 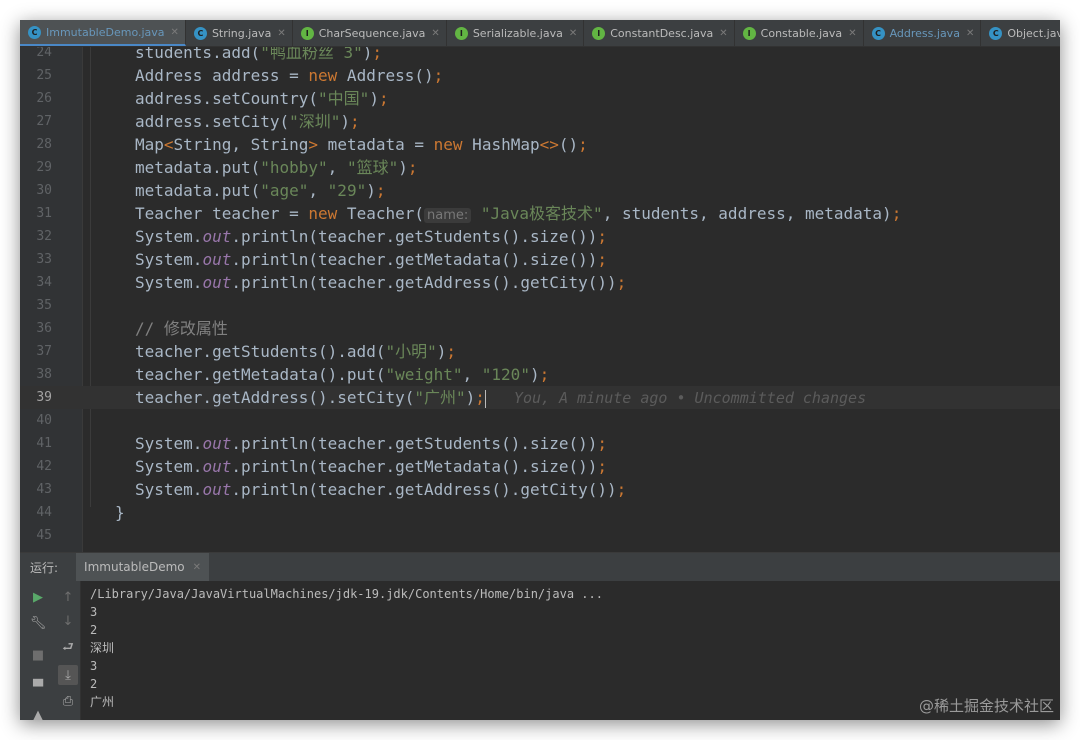 What do you see at coordinates (540, 98) in the screenshot?
I see `code-line: 26 address.setCountry("中国");` at bounding box center [540, 98].